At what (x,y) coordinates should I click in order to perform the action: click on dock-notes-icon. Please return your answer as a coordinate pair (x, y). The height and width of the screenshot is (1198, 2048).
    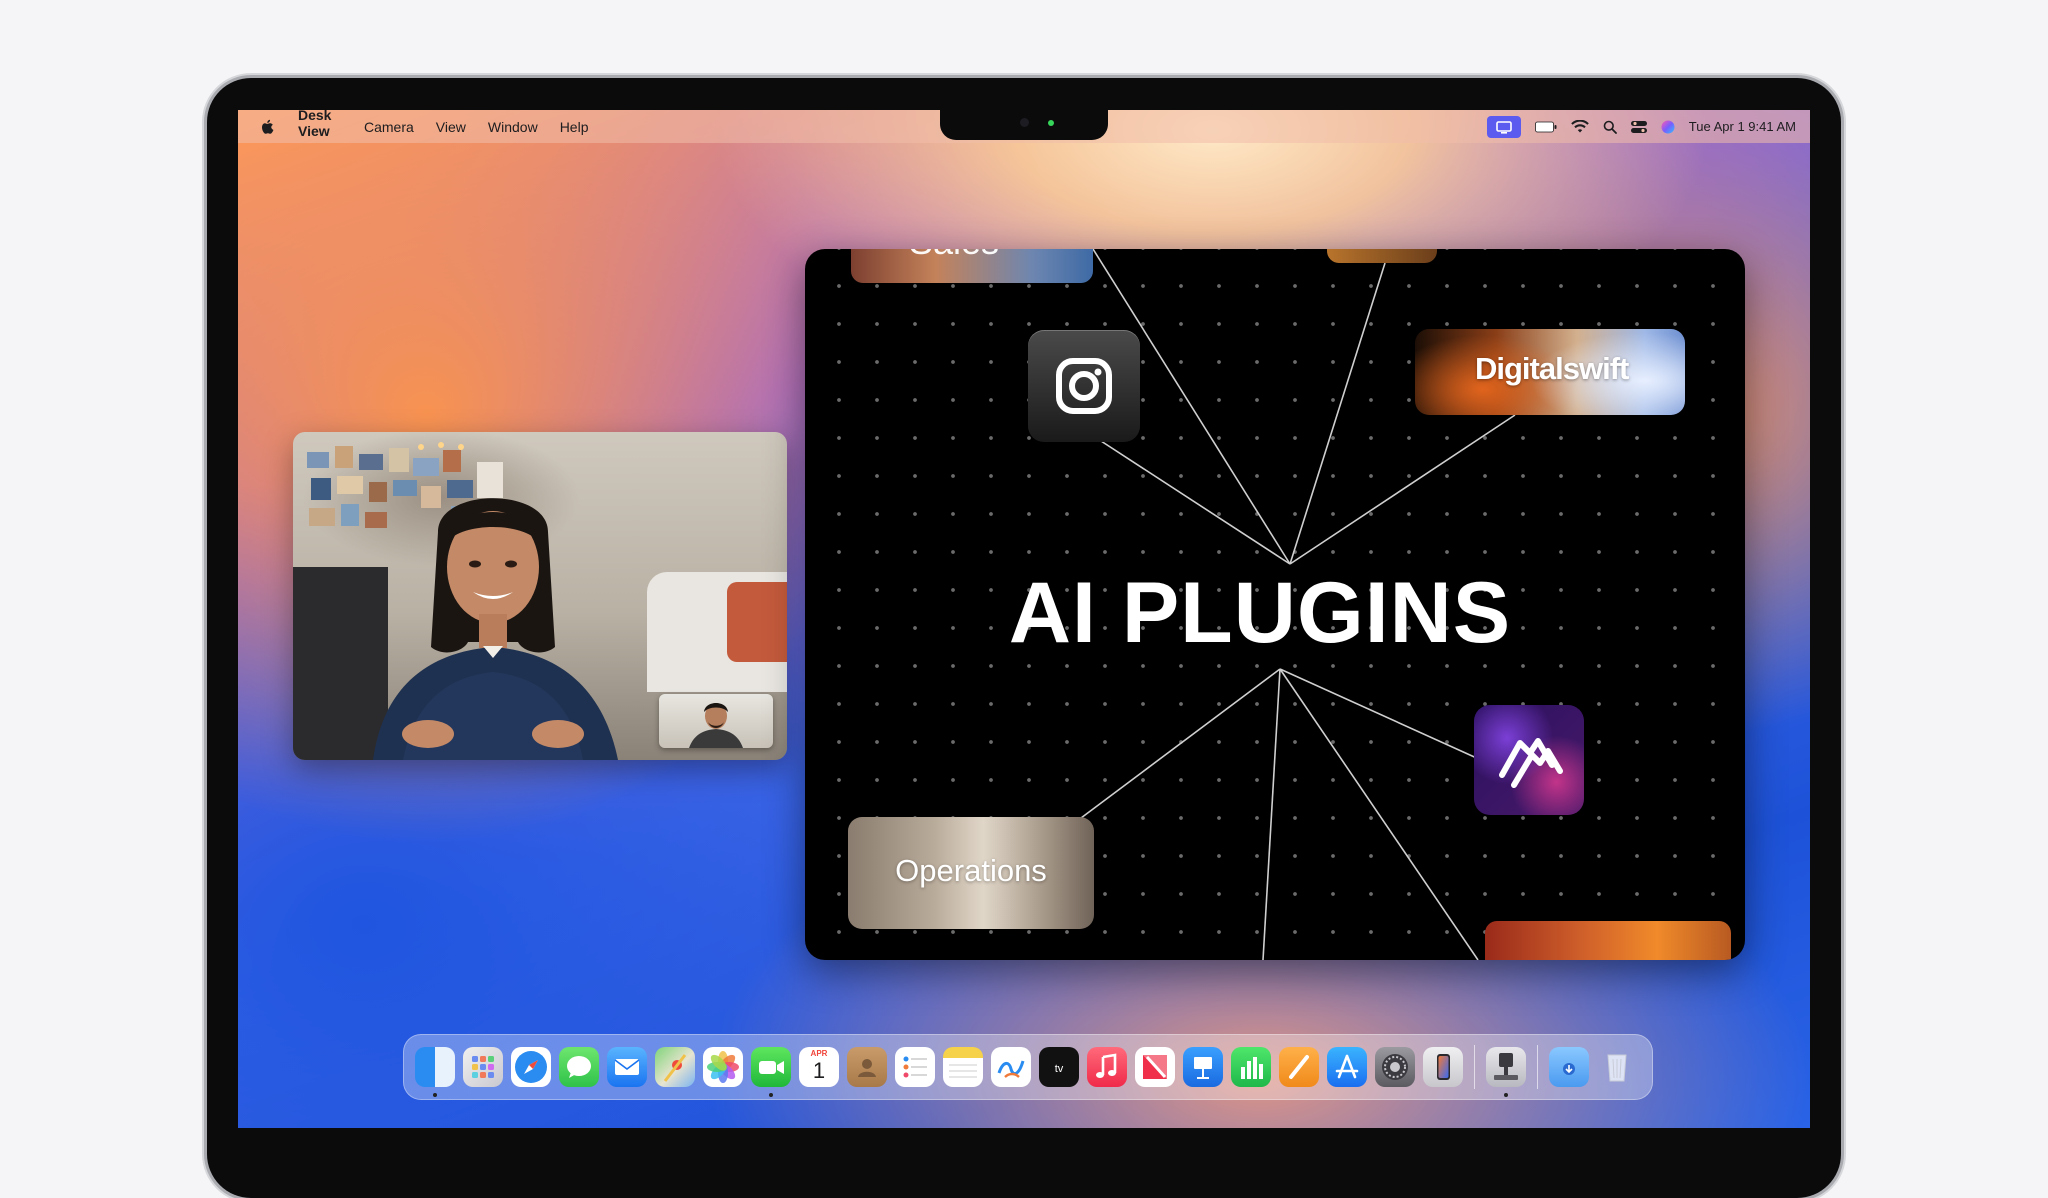
    Looking at the image, I should click on (963, 1067).